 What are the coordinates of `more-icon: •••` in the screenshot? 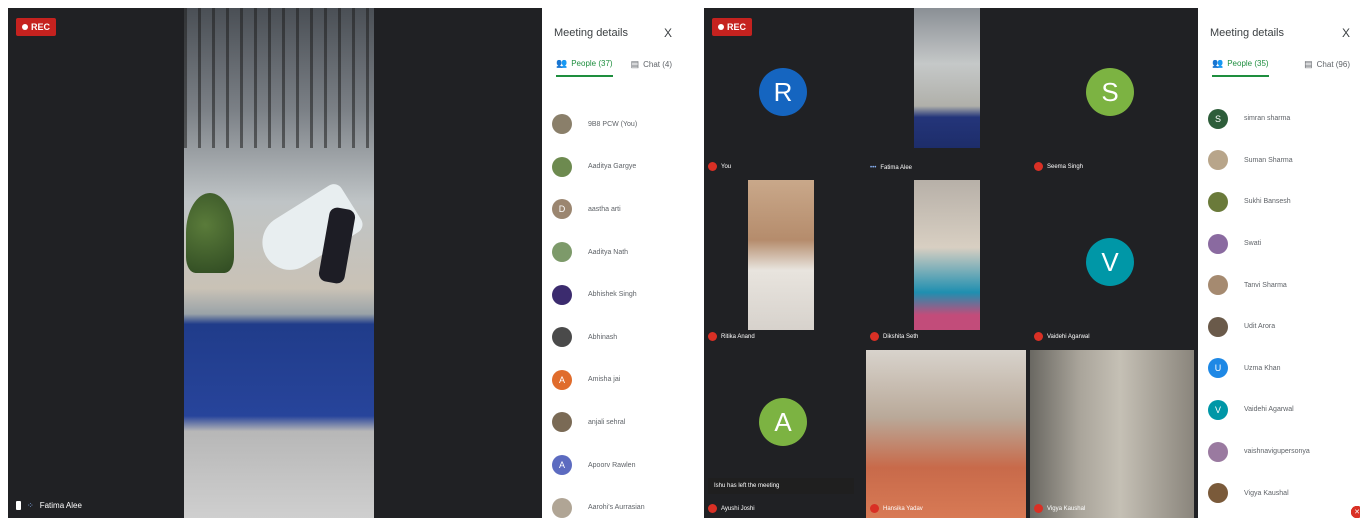 It's located at (873, 168).